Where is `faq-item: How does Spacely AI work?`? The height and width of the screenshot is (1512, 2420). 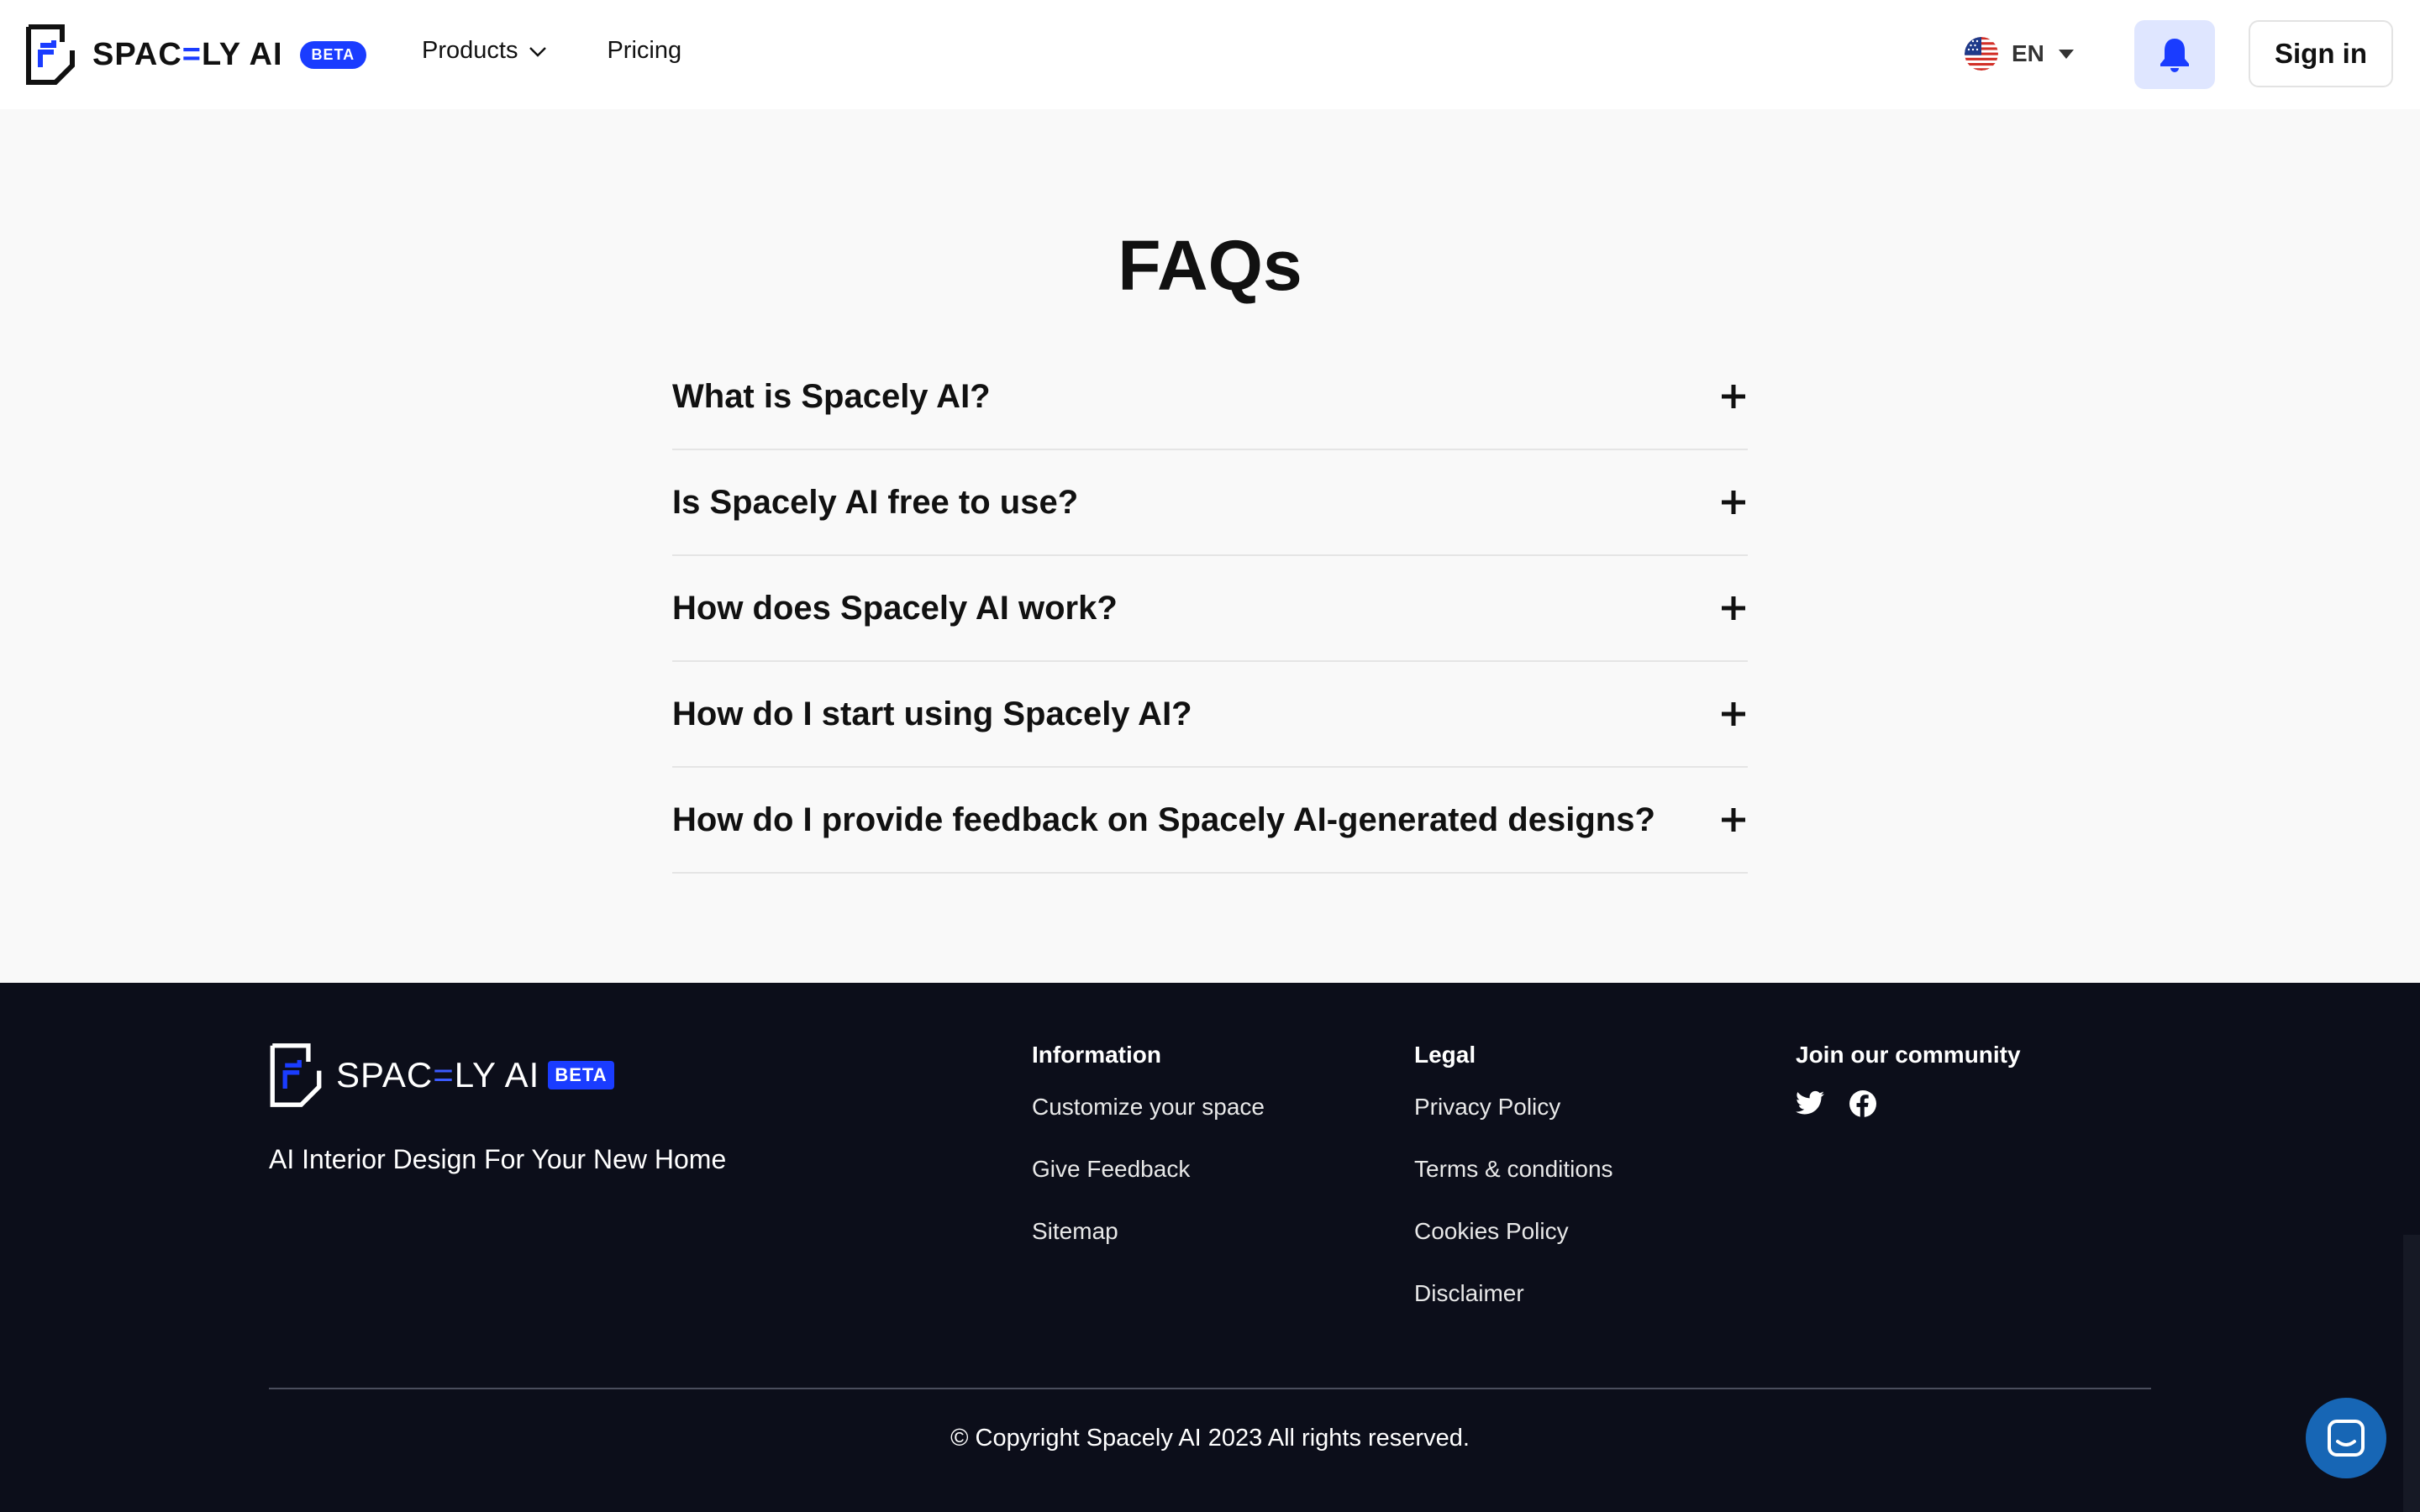
faq-item: How does Spacely AI work? is located at coordinates (1210, 609).